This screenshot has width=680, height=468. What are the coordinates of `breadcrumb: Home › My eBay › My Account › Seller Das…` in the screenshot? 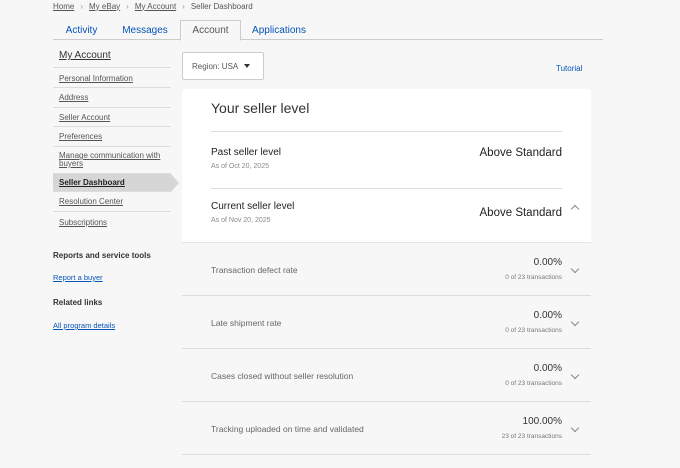 It's located at (153, 6).